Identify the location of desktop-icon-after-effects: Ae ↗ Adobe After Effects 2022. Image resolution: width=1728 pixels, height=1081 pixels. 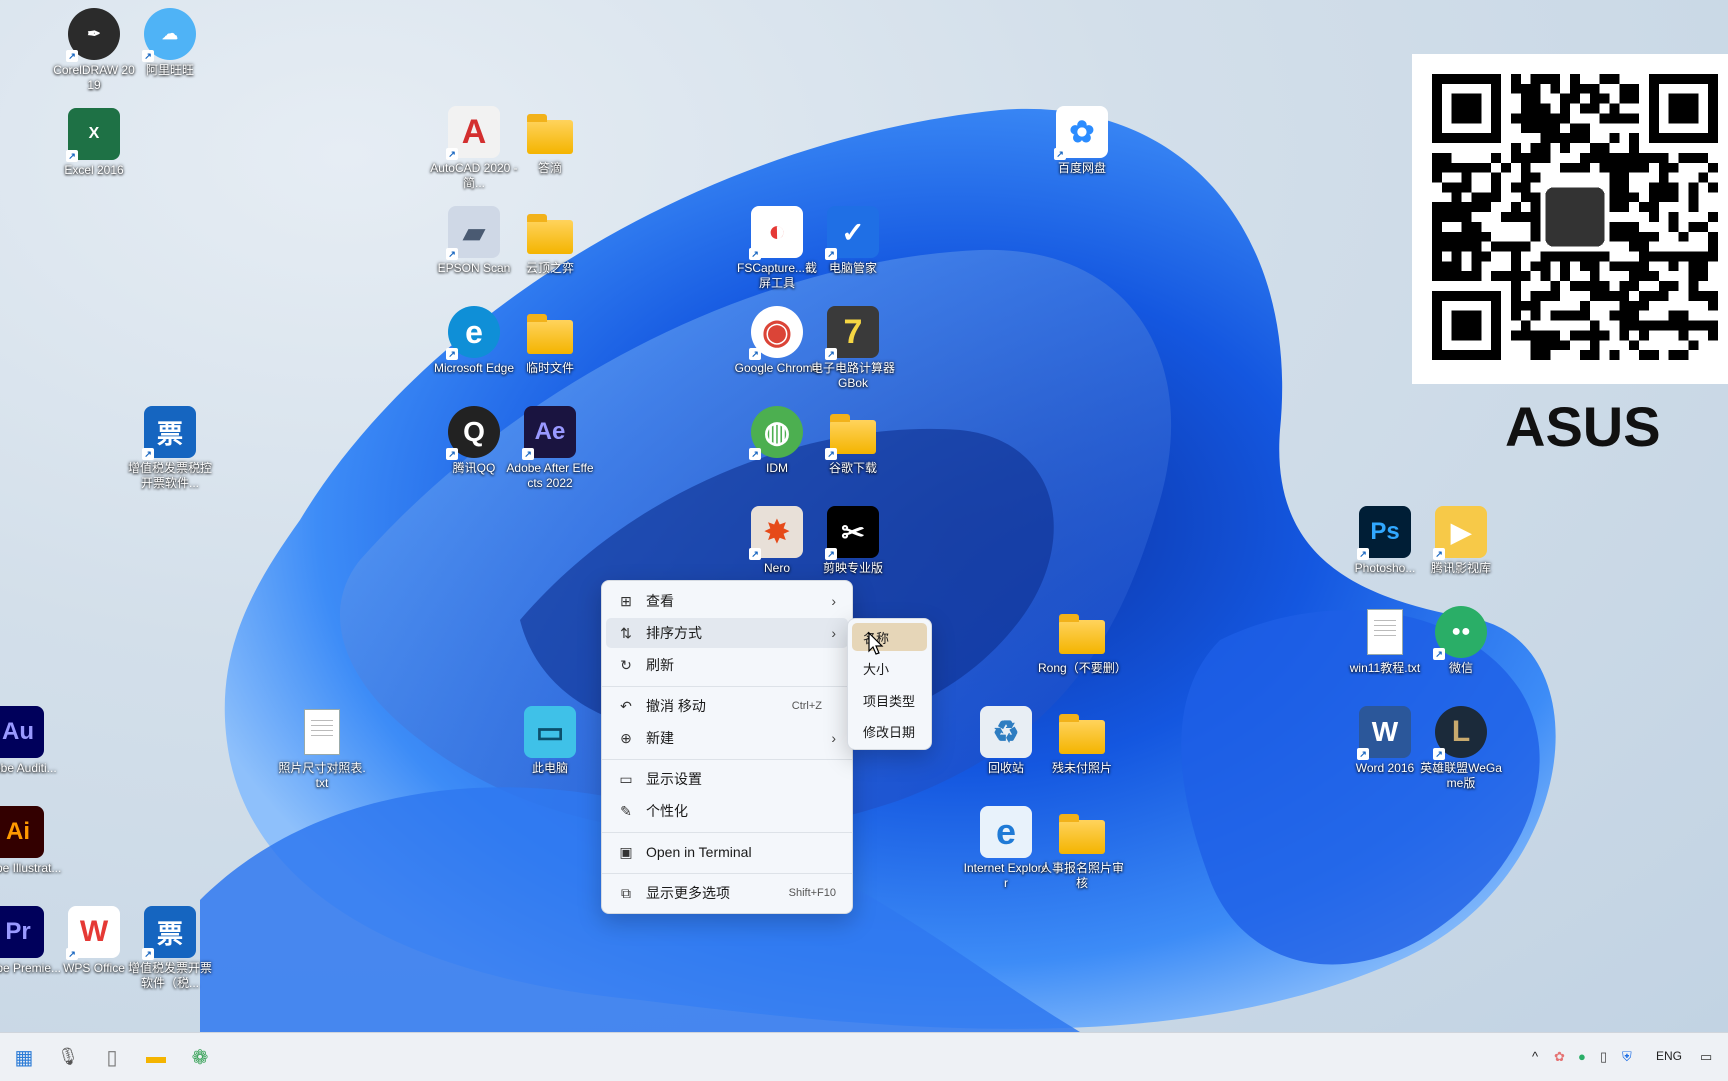
(550, 448).